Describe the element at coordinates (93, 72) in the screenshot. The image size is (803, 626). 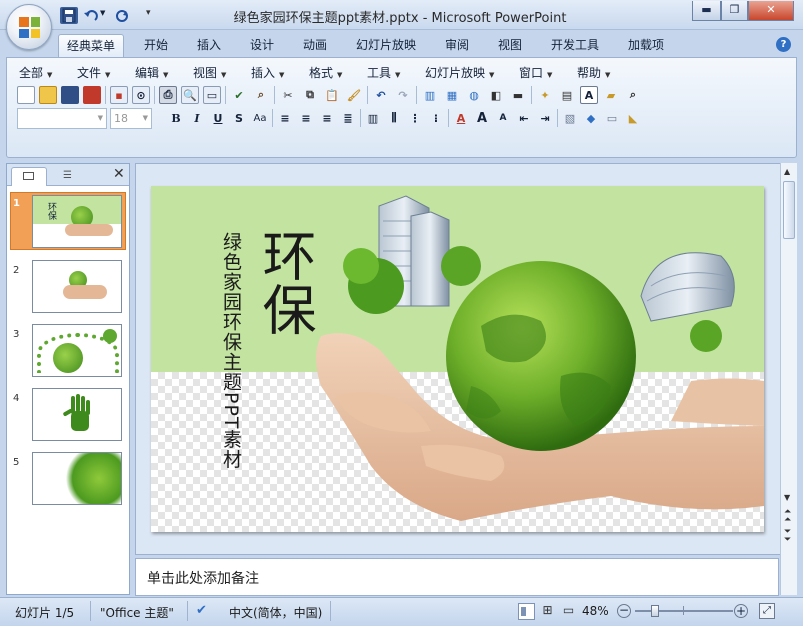
I see `menu-file: 文件 ▼` at that location.